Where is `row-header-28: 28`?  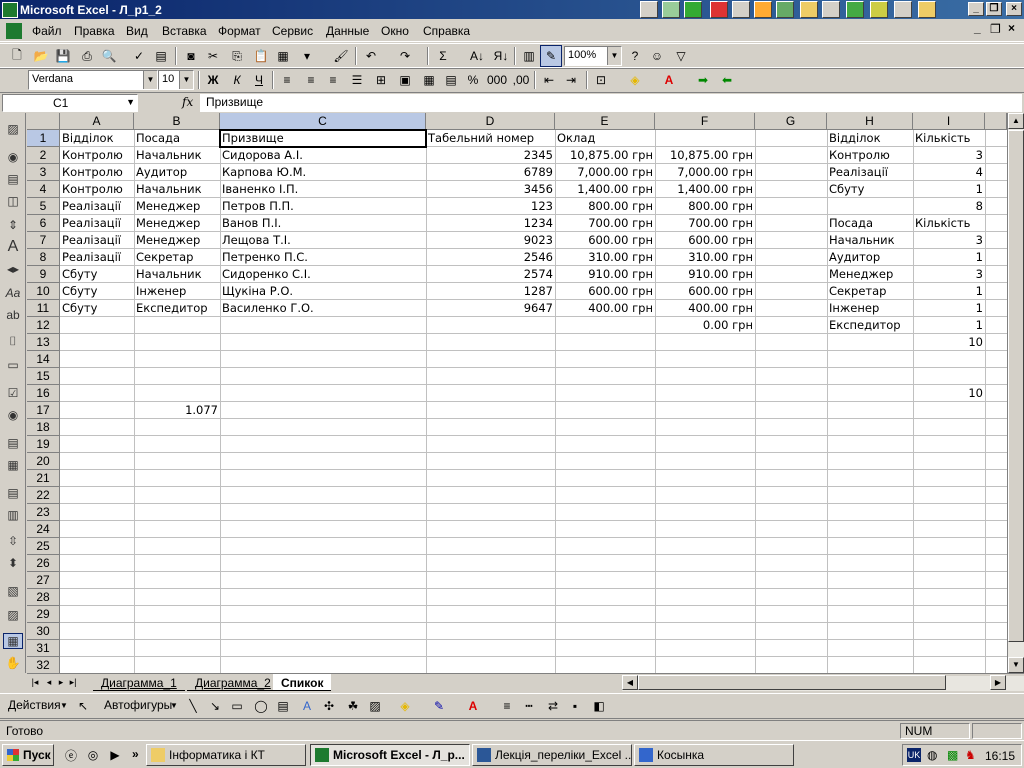 row-header-28: 28 is located at coordinates (43, 597).